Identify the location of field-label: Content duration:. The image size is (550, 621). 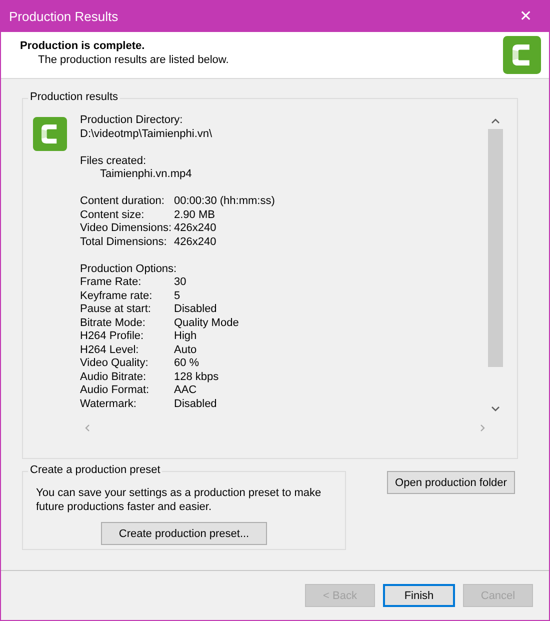
(123, 201).